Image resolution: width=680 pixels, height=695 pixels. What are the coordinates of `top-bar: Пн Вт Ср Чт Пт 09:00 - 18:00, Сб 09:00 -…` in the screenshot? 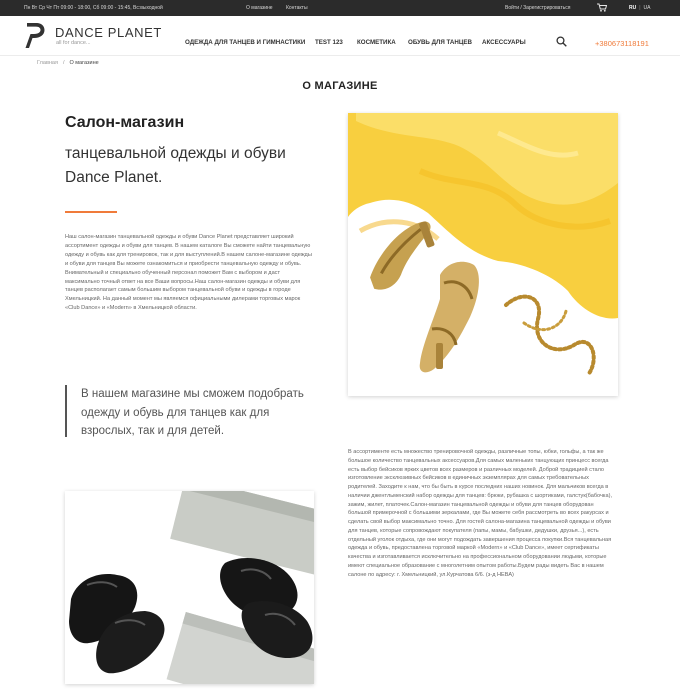 It's located at (340, 8).